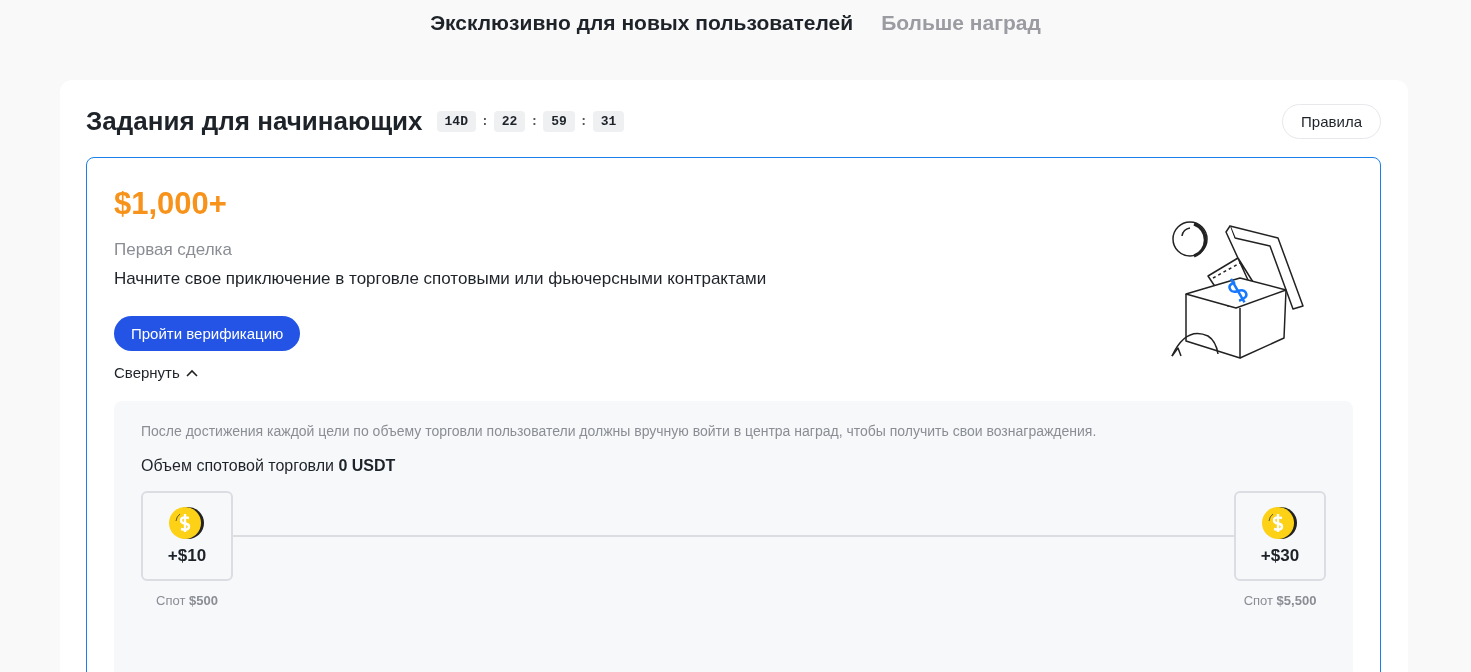 The height and width of the screenshot is (672, 1471). What do you see at coordinates (207, 333) in the screenshot?
I see `verify-button: Пройти верификацию` at bounding box center [207, 333].